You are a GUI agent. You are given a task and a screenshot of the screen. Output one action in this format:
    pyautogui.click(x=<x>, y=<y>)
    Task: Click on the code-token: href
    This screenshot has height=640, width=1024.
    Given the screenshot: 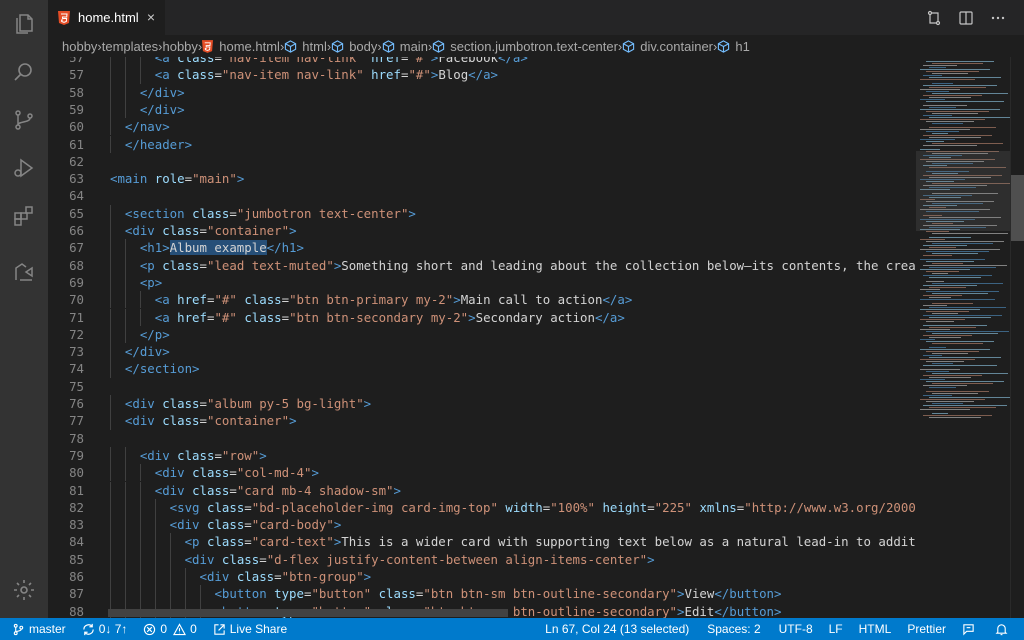 What is the action you would take?
    pyautogui.click(x=192, y=317)
    